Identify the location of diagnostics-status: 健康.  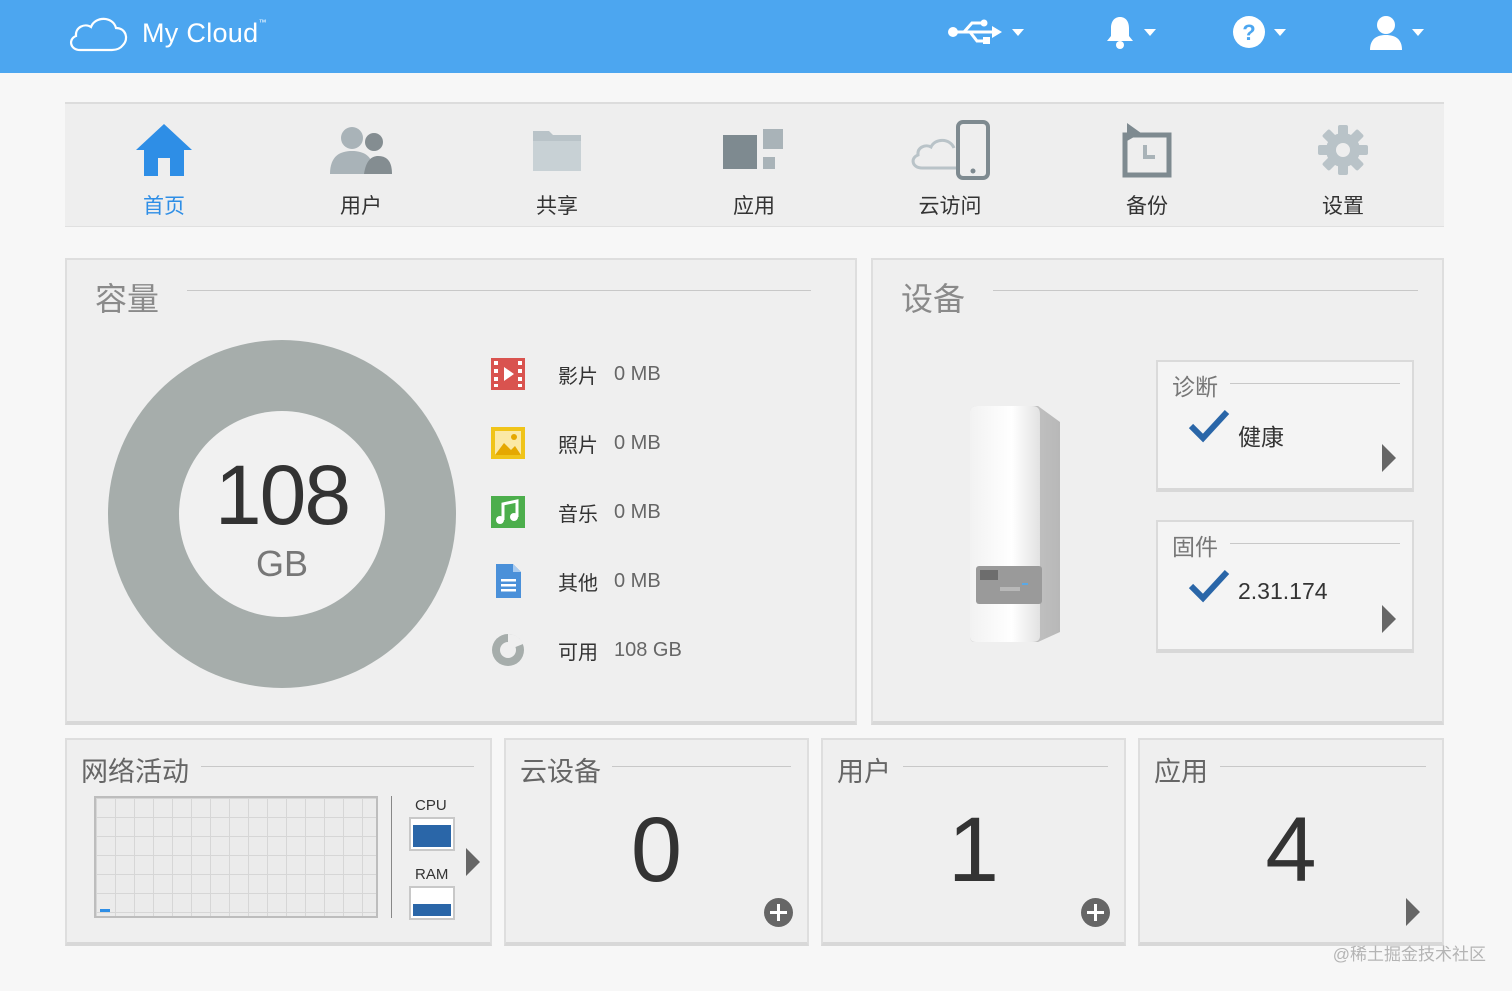
(1261, 437).